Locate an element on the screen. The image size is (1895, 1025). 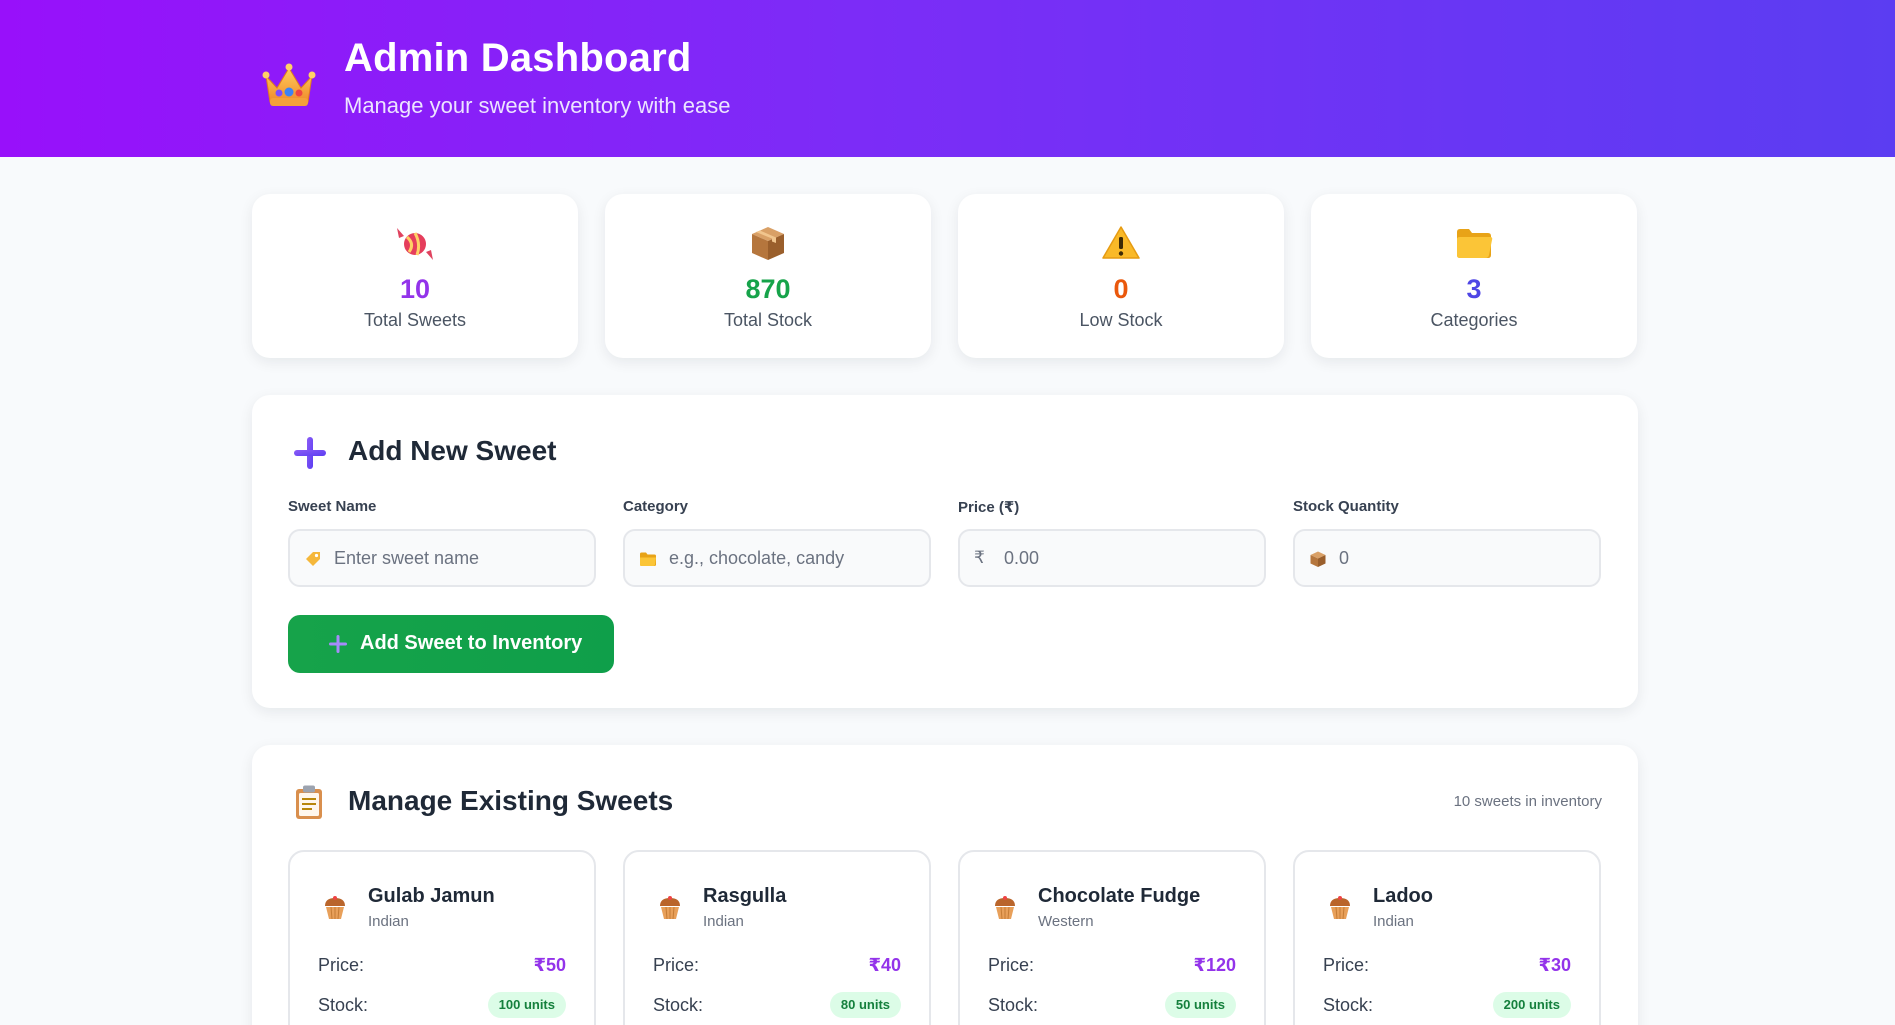
inventory-count: 10 sweets in inventory is located at coordinates (1527, 801).